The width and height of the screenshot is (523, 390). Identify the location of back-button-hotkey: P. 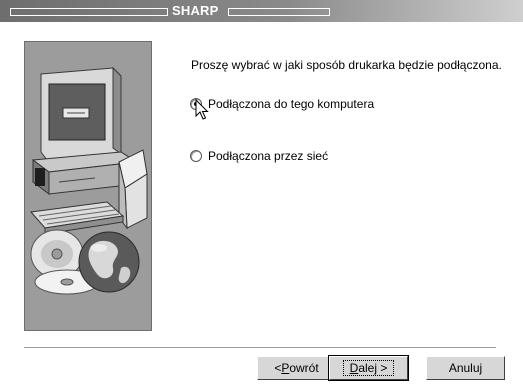
(285, 368).